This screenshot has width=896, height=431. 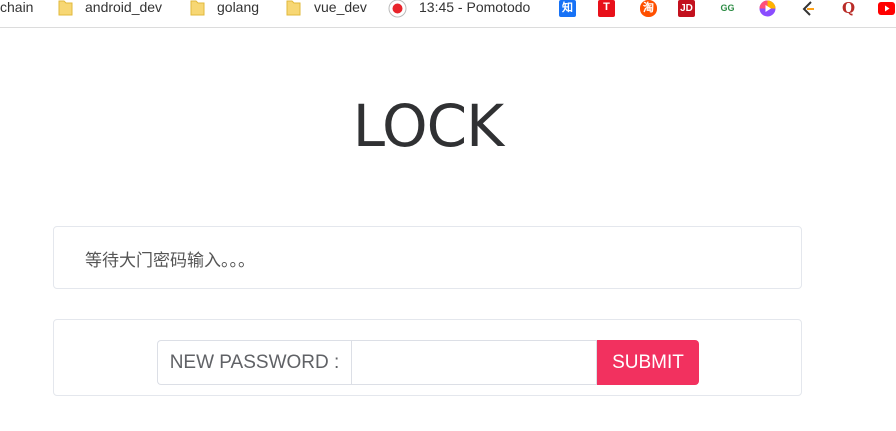 I want to click on password-prefix-label: NEW PASSWORD :, so click(x=254, y=362).